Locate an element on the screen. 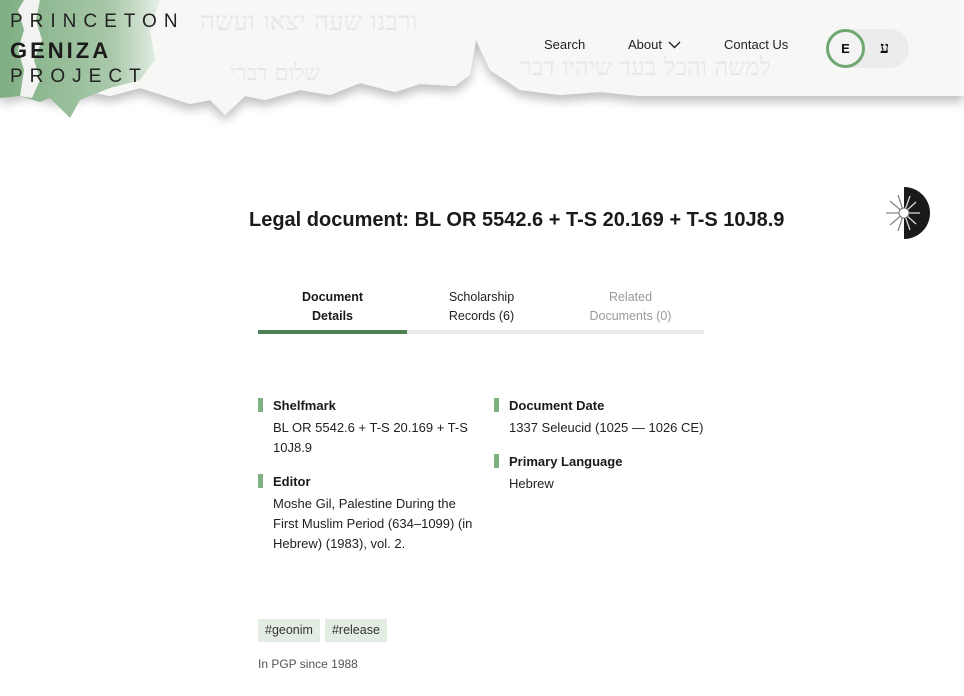  svg-text: ורבנו שעה יצאו ועשה is located at coordinates (308, 22).